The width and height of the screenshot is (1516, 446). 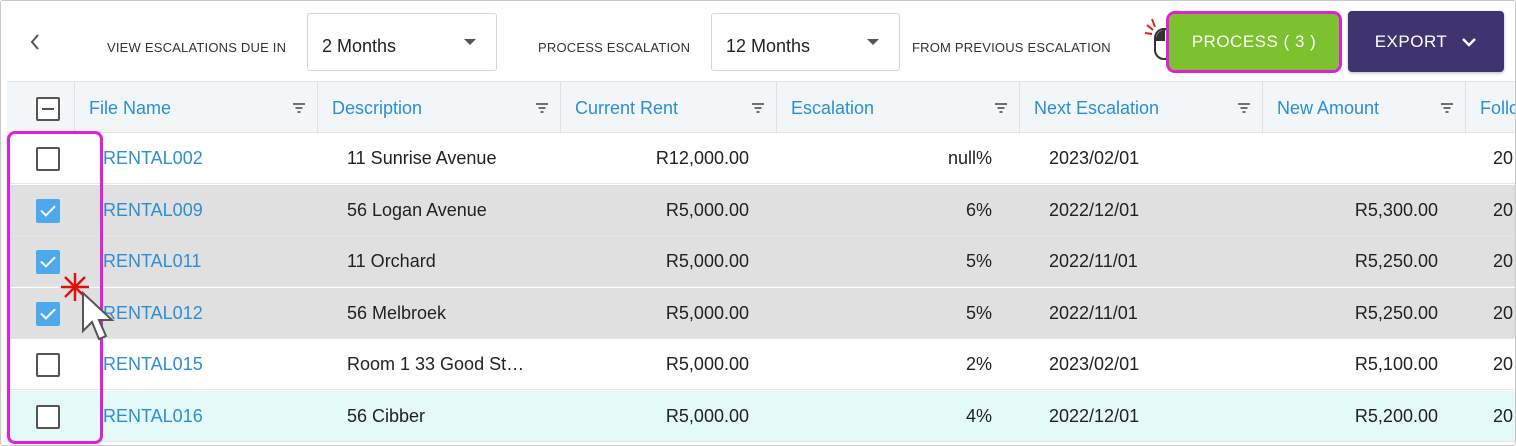 What do you see at coordinates (417, 209) in the screenshot?
I see `cell-description: 56 Logan Avenue` at bounding box center [417, 209].